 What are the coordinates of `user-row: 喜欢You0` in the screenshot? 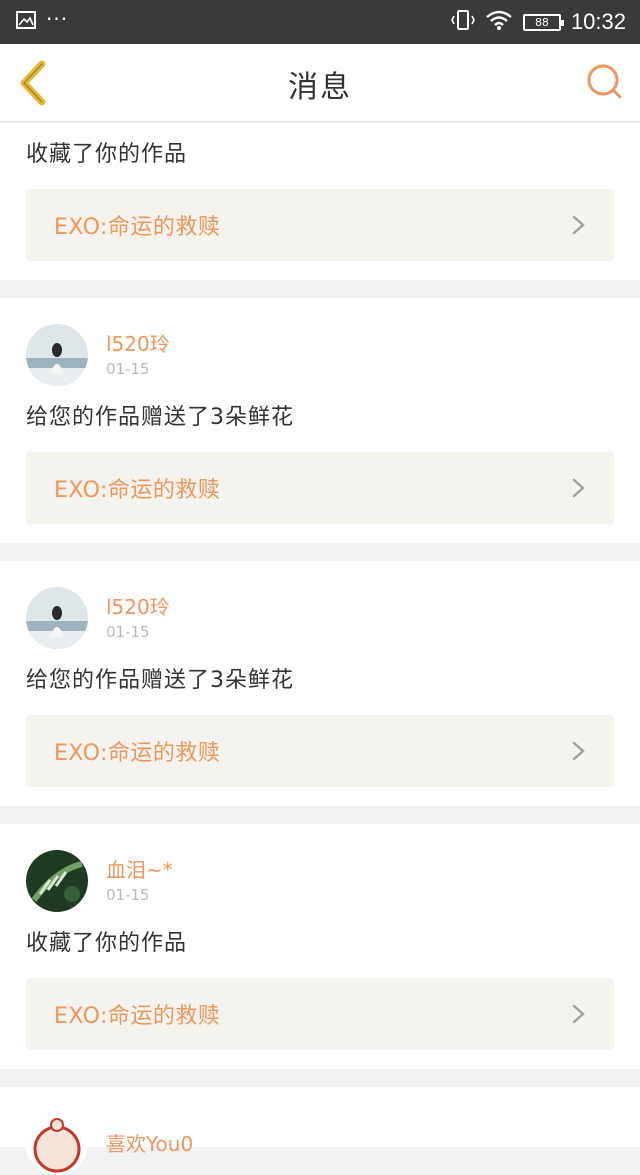 It's located at (320, 1144).